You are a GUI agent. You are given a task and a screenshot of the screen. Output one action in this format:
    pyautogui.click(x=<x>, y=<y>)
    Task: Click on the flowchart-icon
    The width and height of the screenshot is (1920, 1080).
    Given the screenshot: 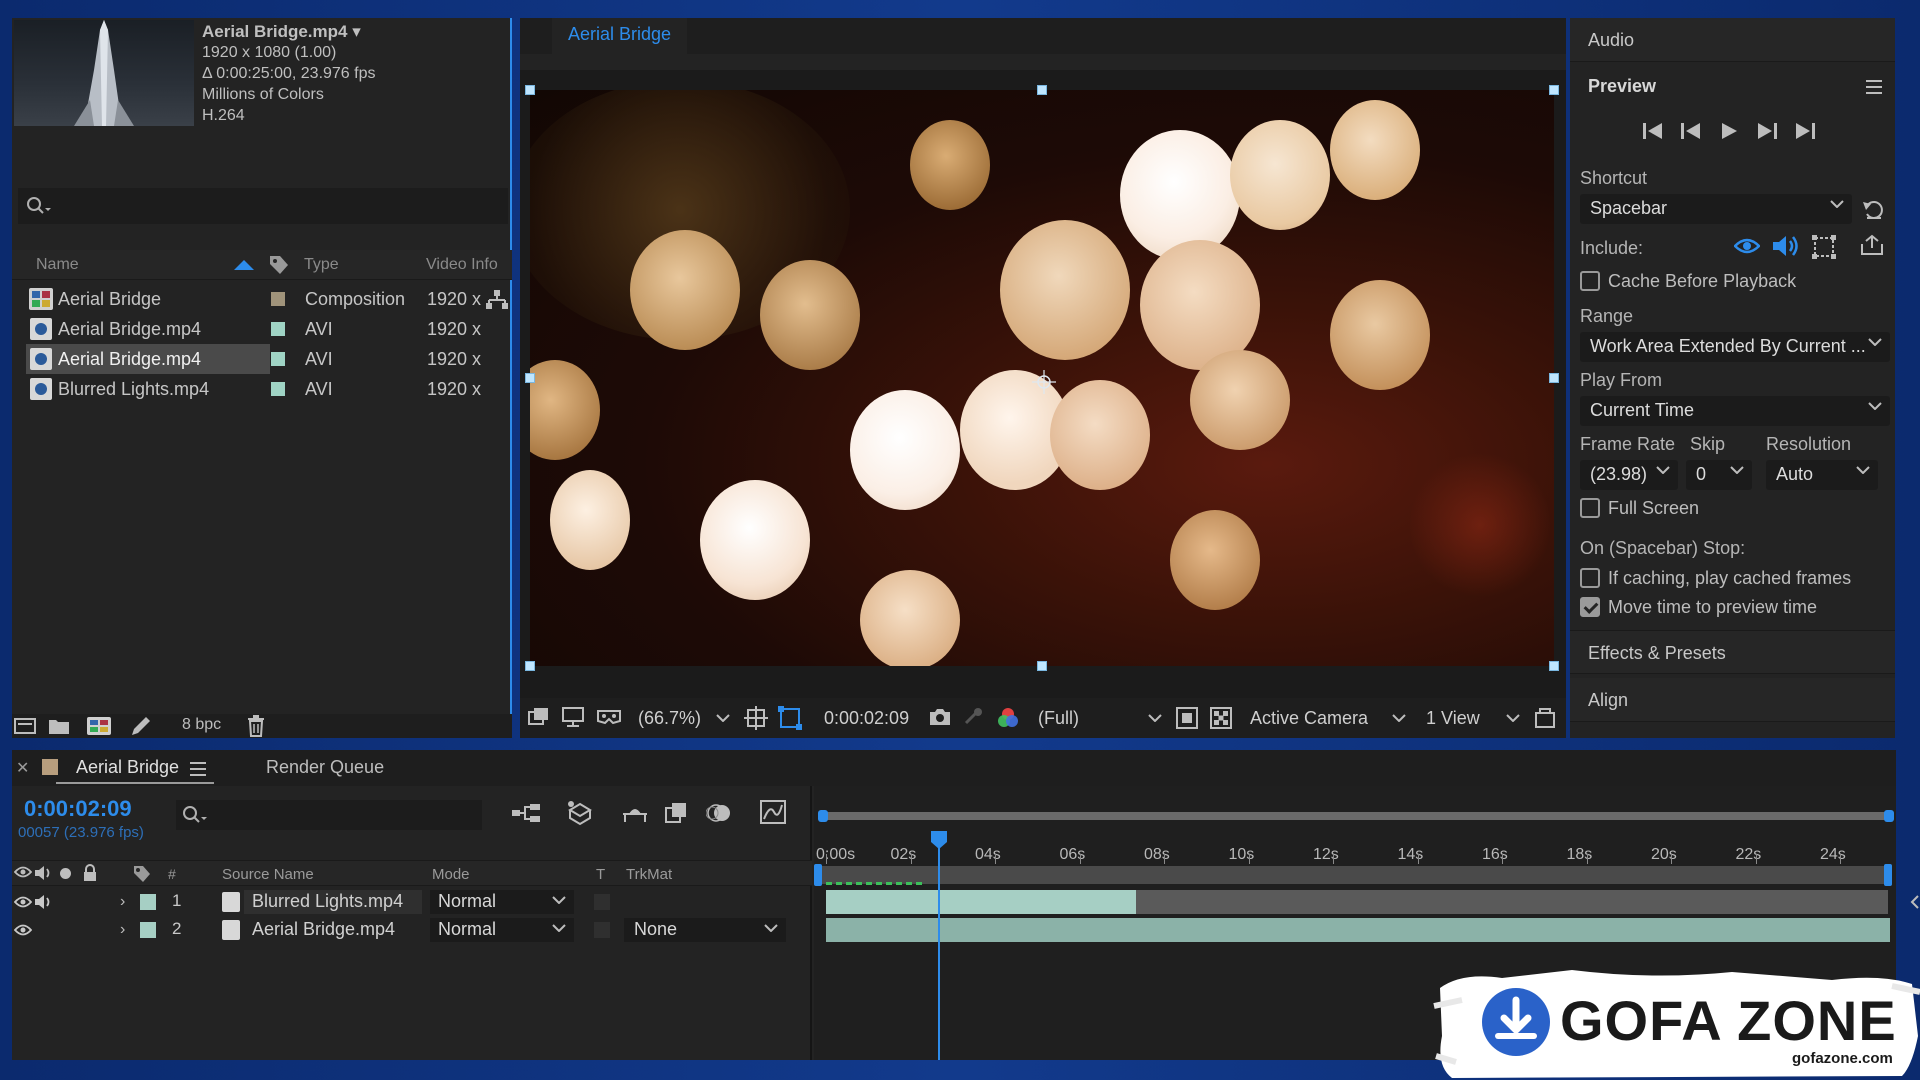 What is the action you would take?
    pyautogui.click(x=497, y=300)
    